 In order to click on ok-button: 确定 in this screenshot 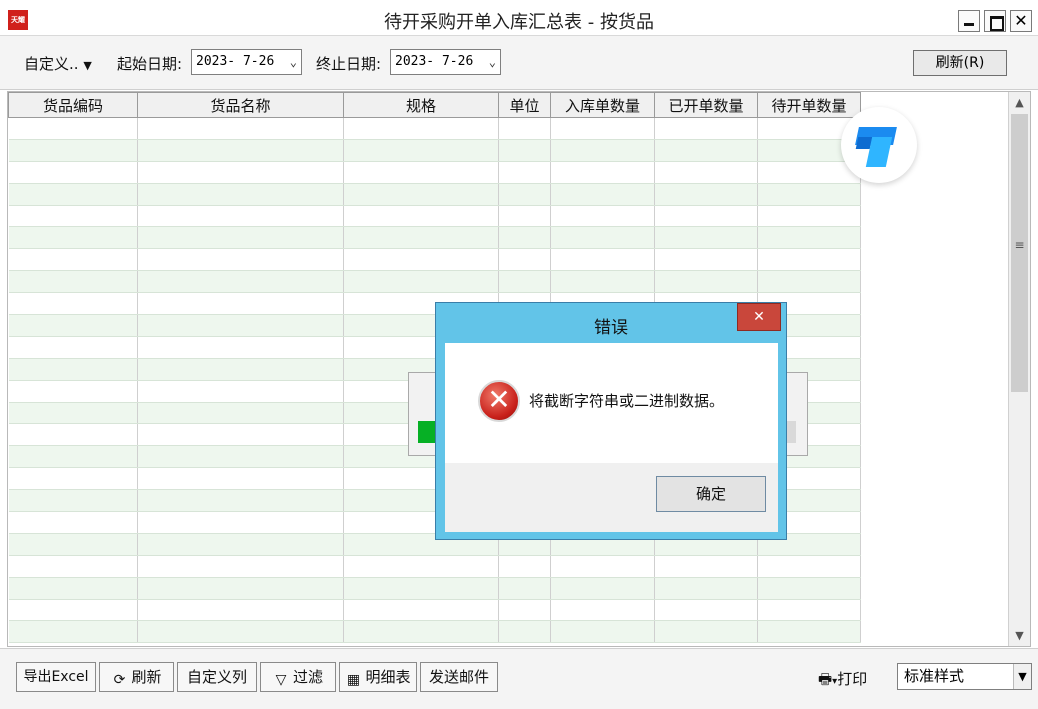, I will do `click(711, 494)`.